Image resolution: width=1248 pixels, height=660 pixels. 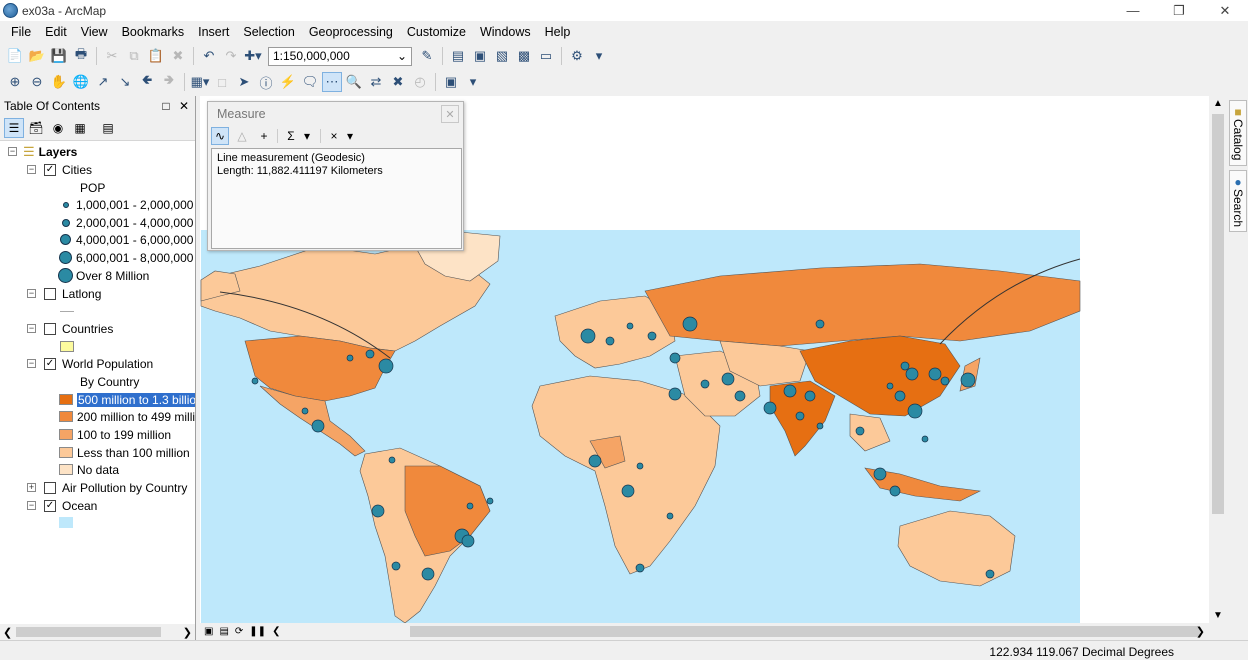 What do you see at coordinates (70, 328) in the screenshot?
I see `layer-row-countries: − Countries` at bounding box center [70, 328].